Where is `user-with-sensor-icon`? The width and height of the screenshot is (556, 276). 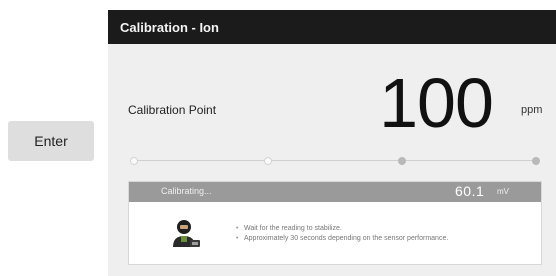 user-with-sensor-icon is located at coordinates (186, 233).